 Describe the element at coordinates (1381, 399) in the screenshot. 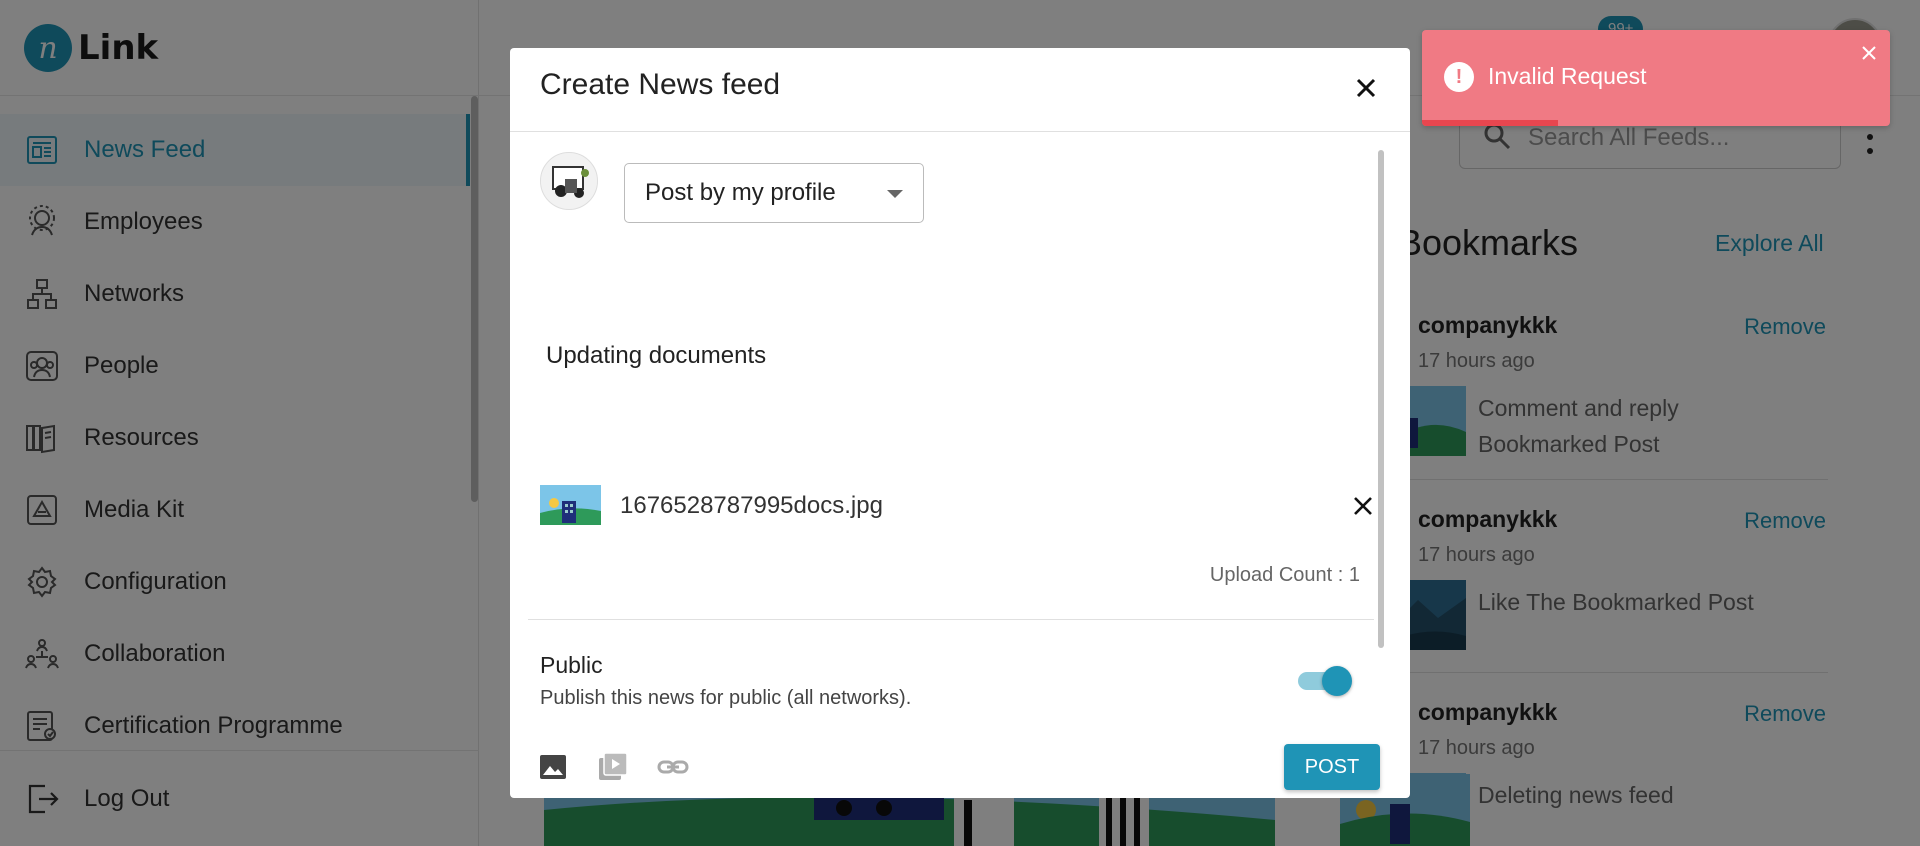

I see `modal-scrollbar` at that location.